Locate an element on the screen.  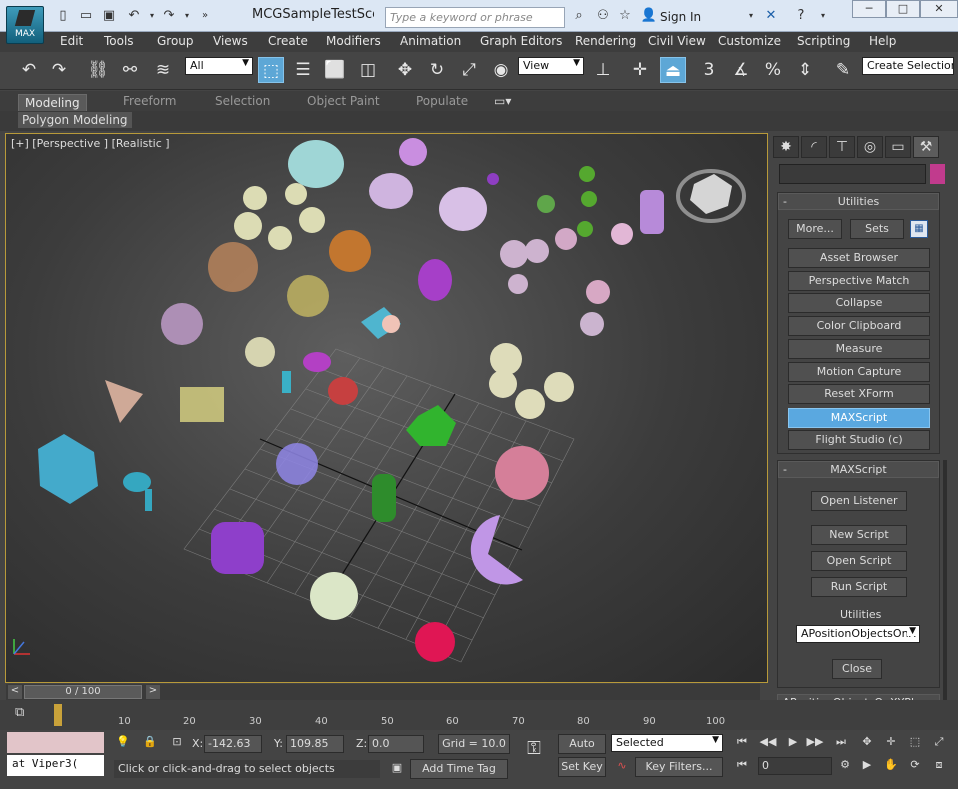
rotate-icon: ↻ is located at coordinates (437, 70).